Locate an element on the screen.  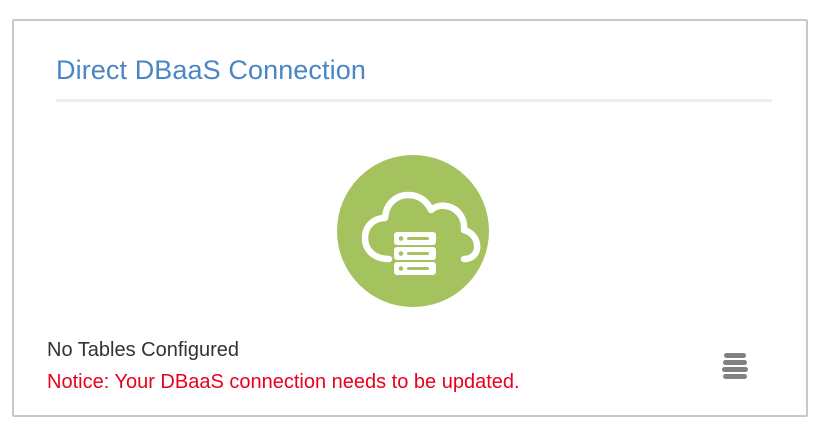
status-text: No Tables Configured is located at coordinates (143, 350).